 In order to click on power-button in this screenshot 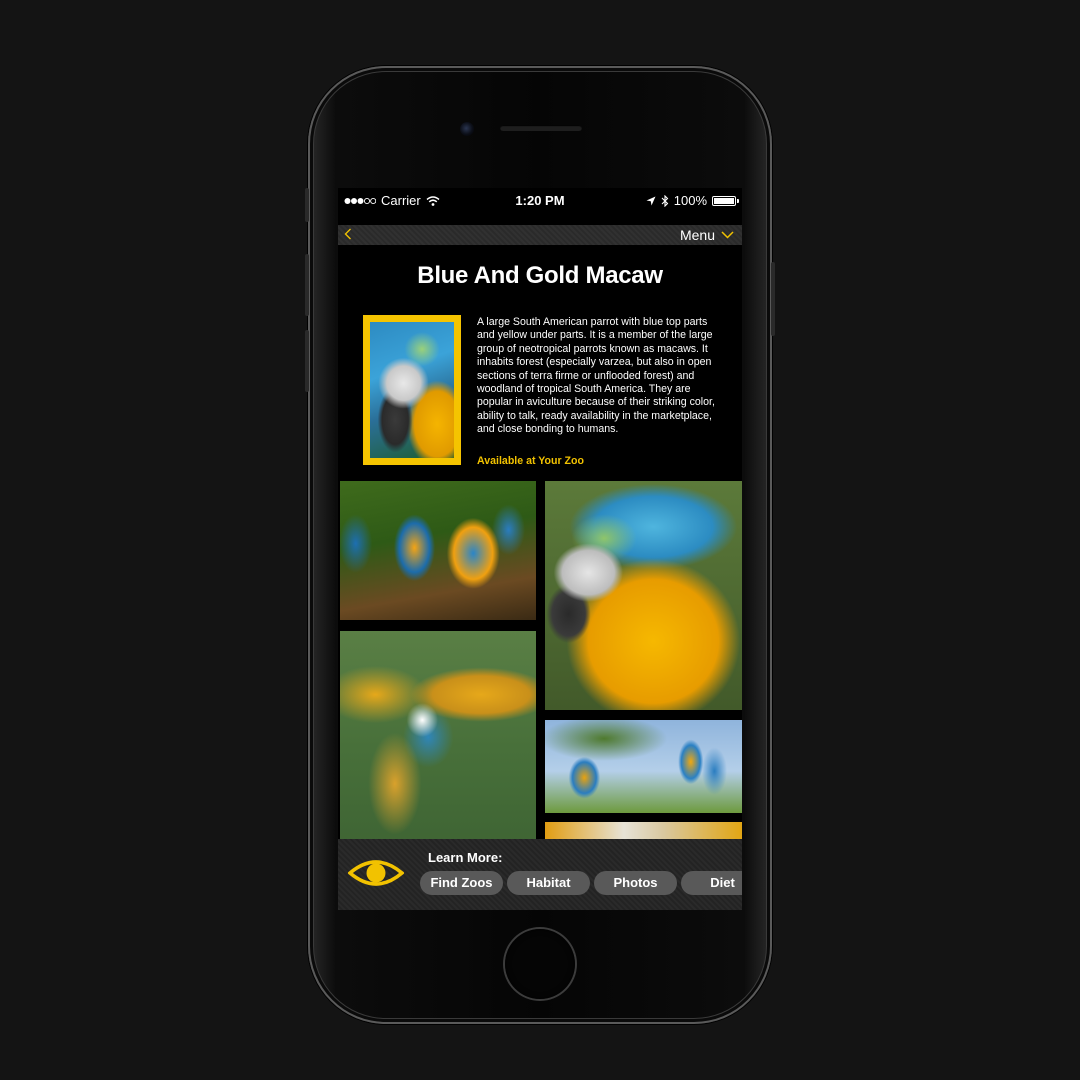, I will do `click(773, 299)`.